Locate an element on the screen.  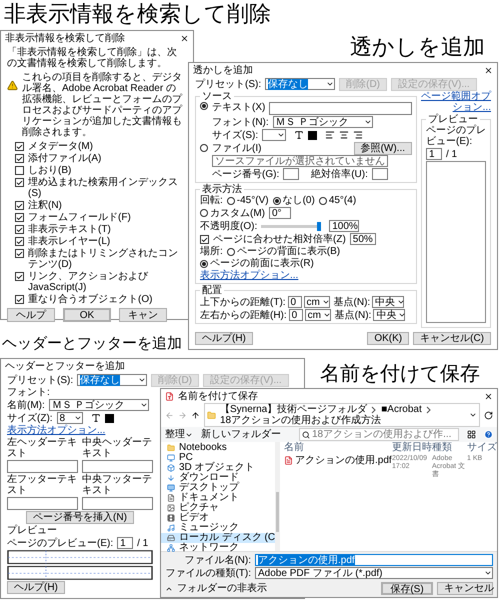
nav-item: ミュージック is located at coordinates (218, 528).